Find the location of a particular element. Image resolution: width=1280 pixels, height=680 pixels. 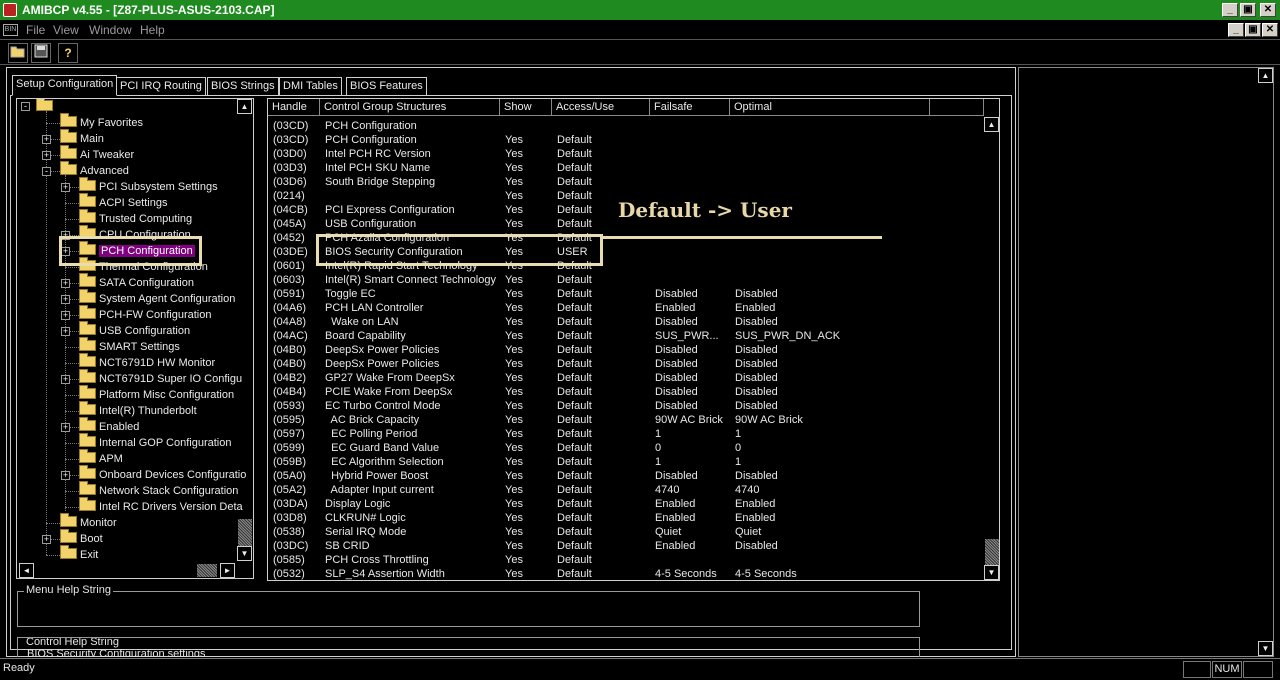

open-folder-icon is located at coordinates (18, 53).